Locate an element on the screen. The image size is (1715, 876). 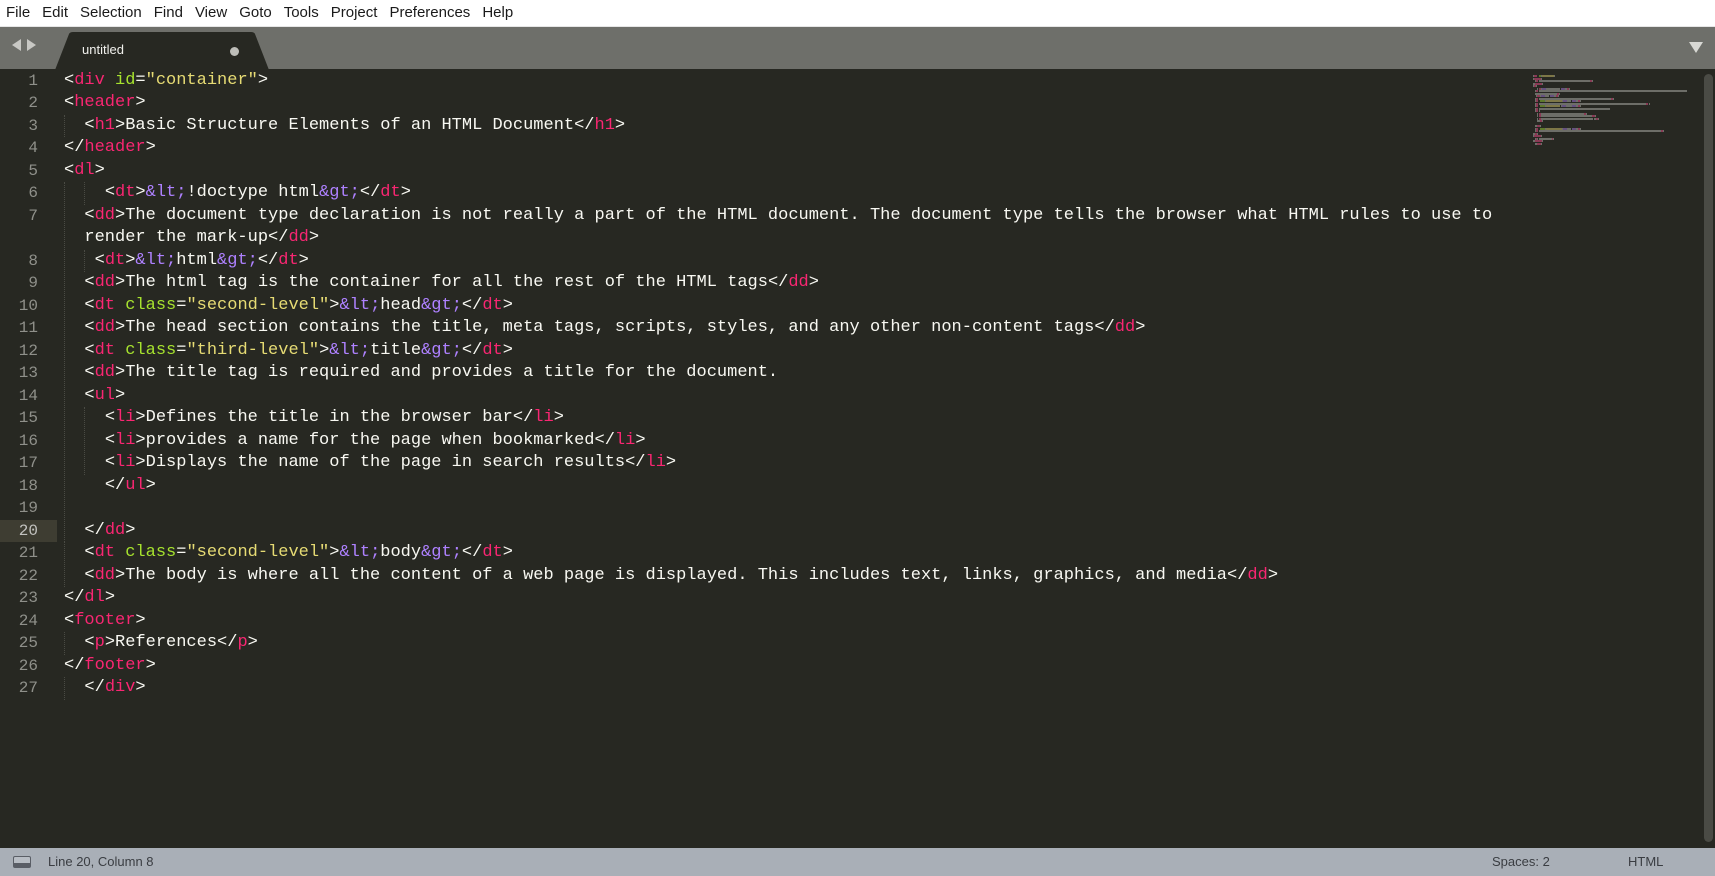
line-number: 3 is located at coordinates (33, 125).